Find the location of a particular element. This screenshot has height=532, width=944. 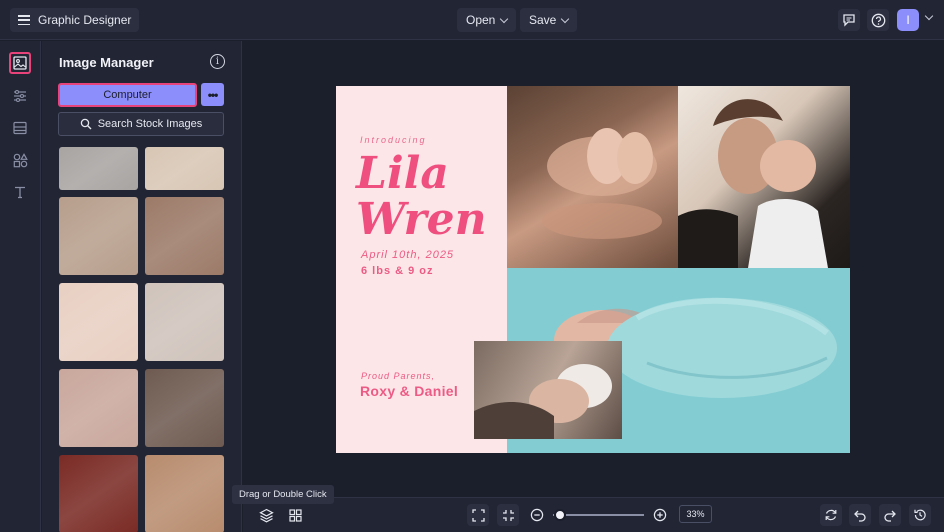

baby-feet-closeup-thumb is located at coordinates (98, 408).